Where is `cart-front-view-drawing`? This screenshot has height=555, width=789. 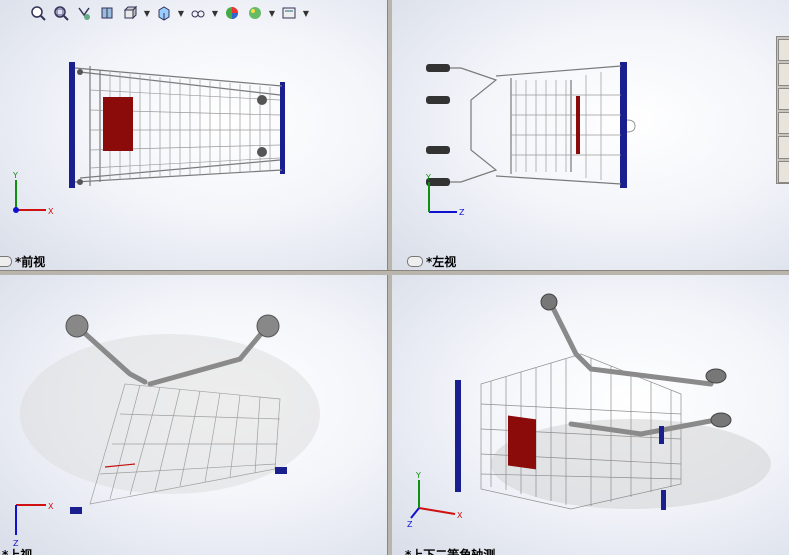
cart-front-view-drawing is located at coordinates (177, 125).